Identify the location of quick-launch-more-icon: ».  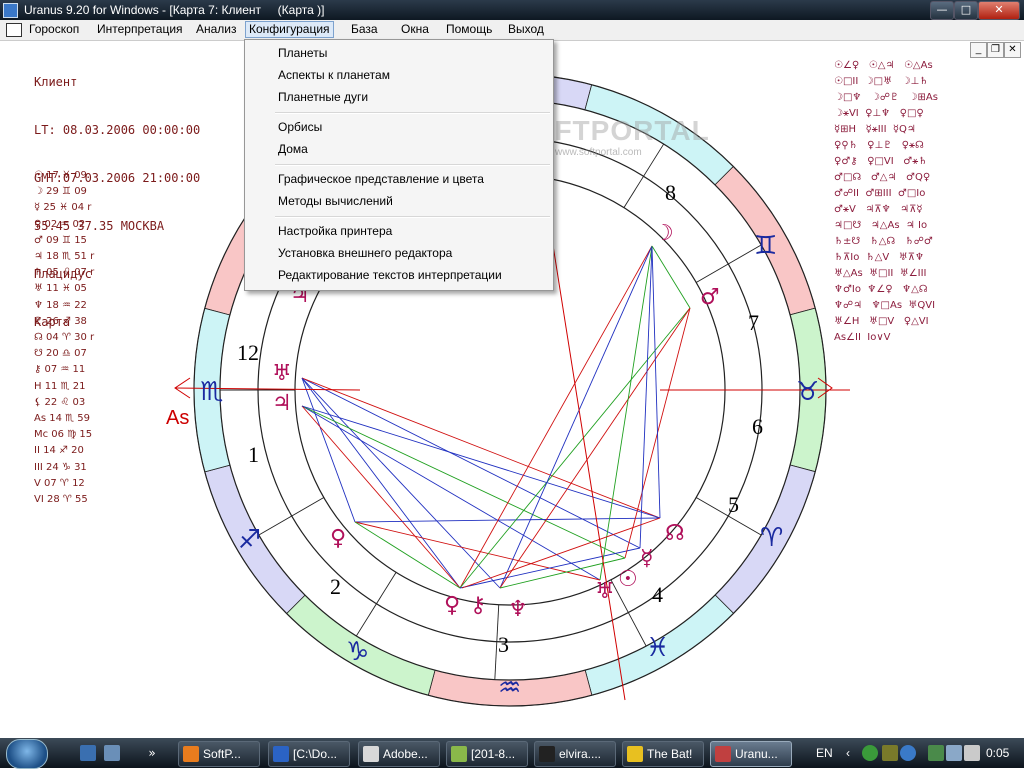
(152, 753).